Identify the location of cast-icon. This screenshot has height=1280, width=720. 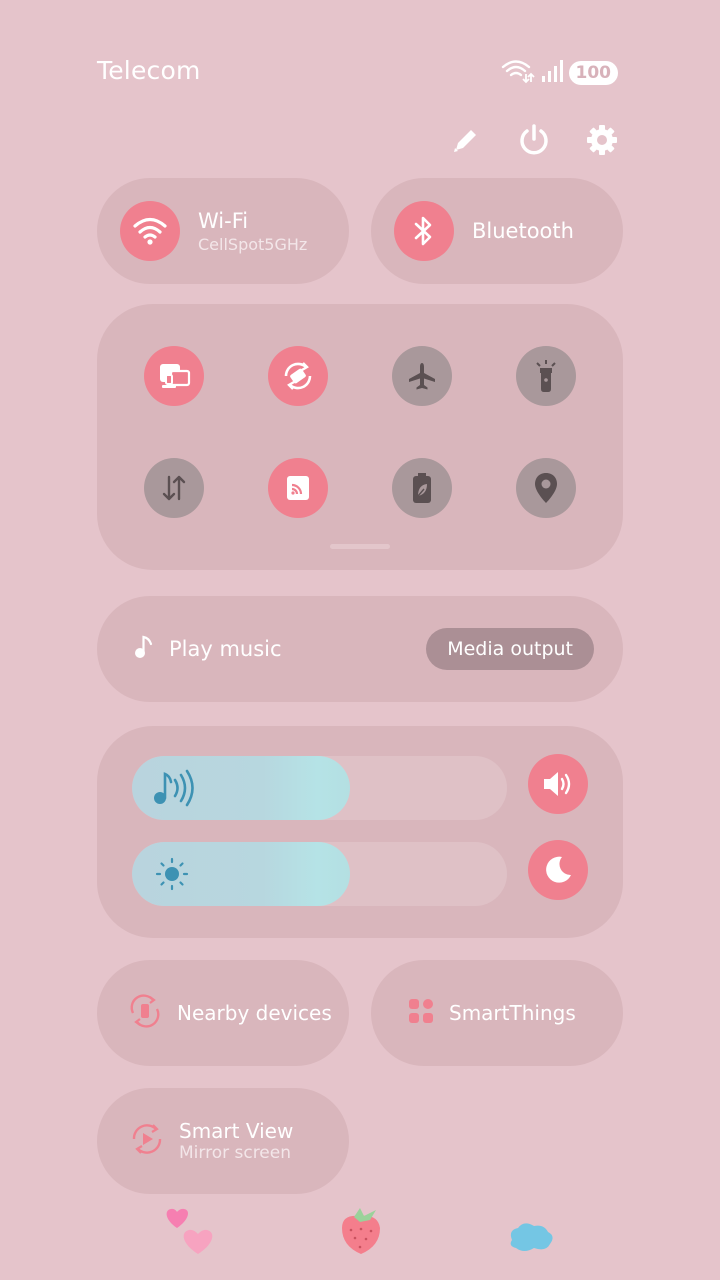
(298, 488).